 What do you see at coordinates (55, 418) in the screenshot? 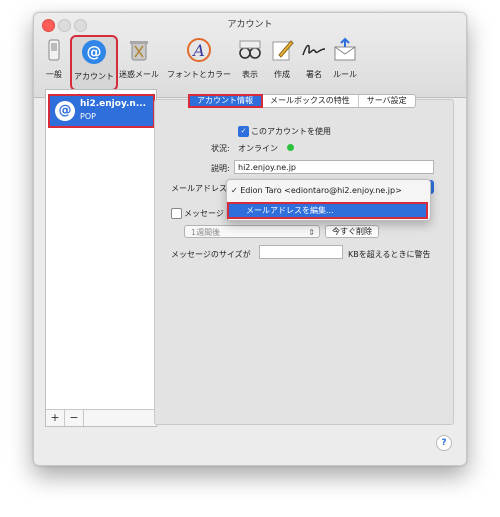
I see `add-account-button: +` at bounding box center [55, 418].